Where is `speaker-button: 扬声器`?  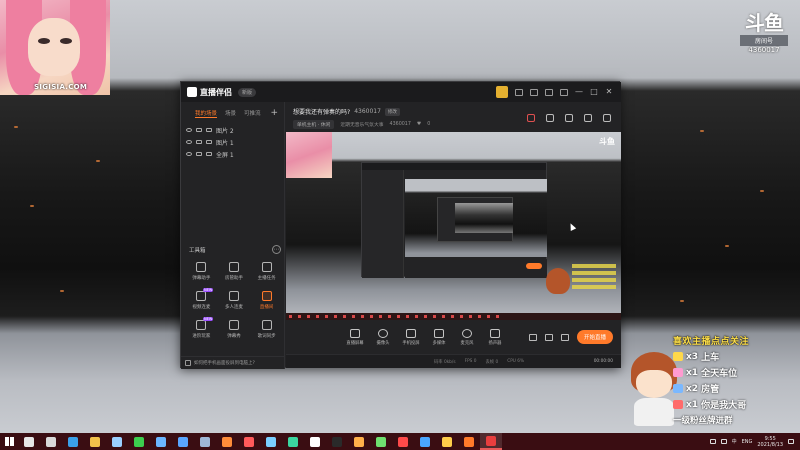
speaker-button: 扬声器 is located at coordinates (495, 337).